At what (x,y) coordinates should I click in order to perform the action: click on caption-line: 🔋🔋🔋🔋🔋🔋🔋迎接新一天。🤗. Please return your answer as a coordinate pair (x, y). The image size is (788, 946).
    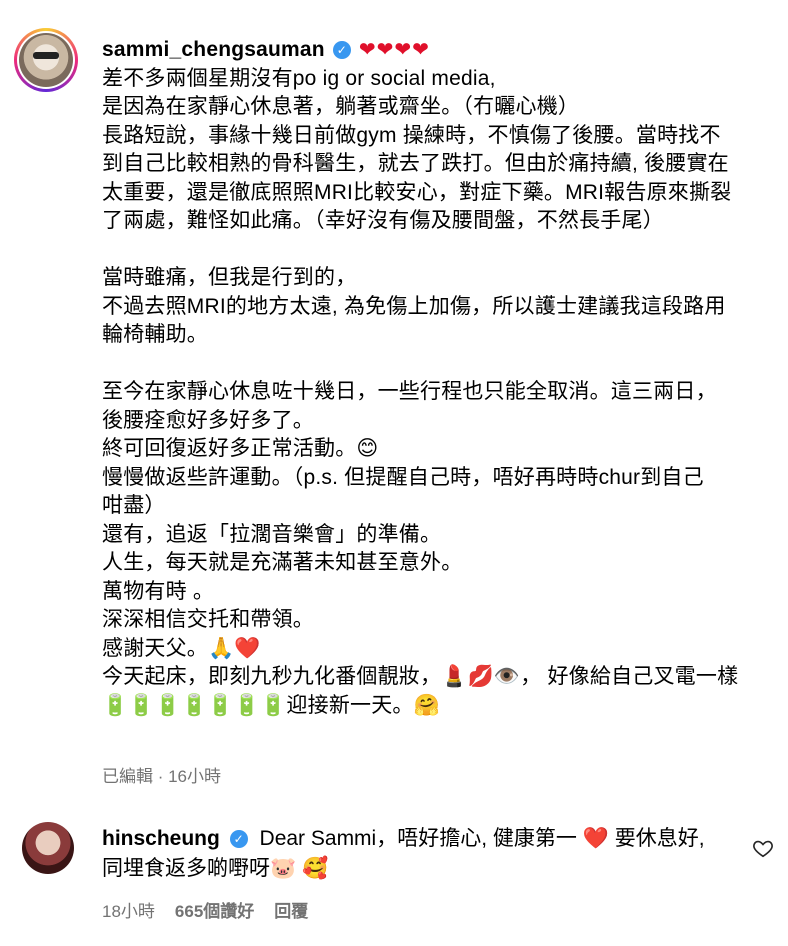
    Looking at the image, I should click on (271, 705).